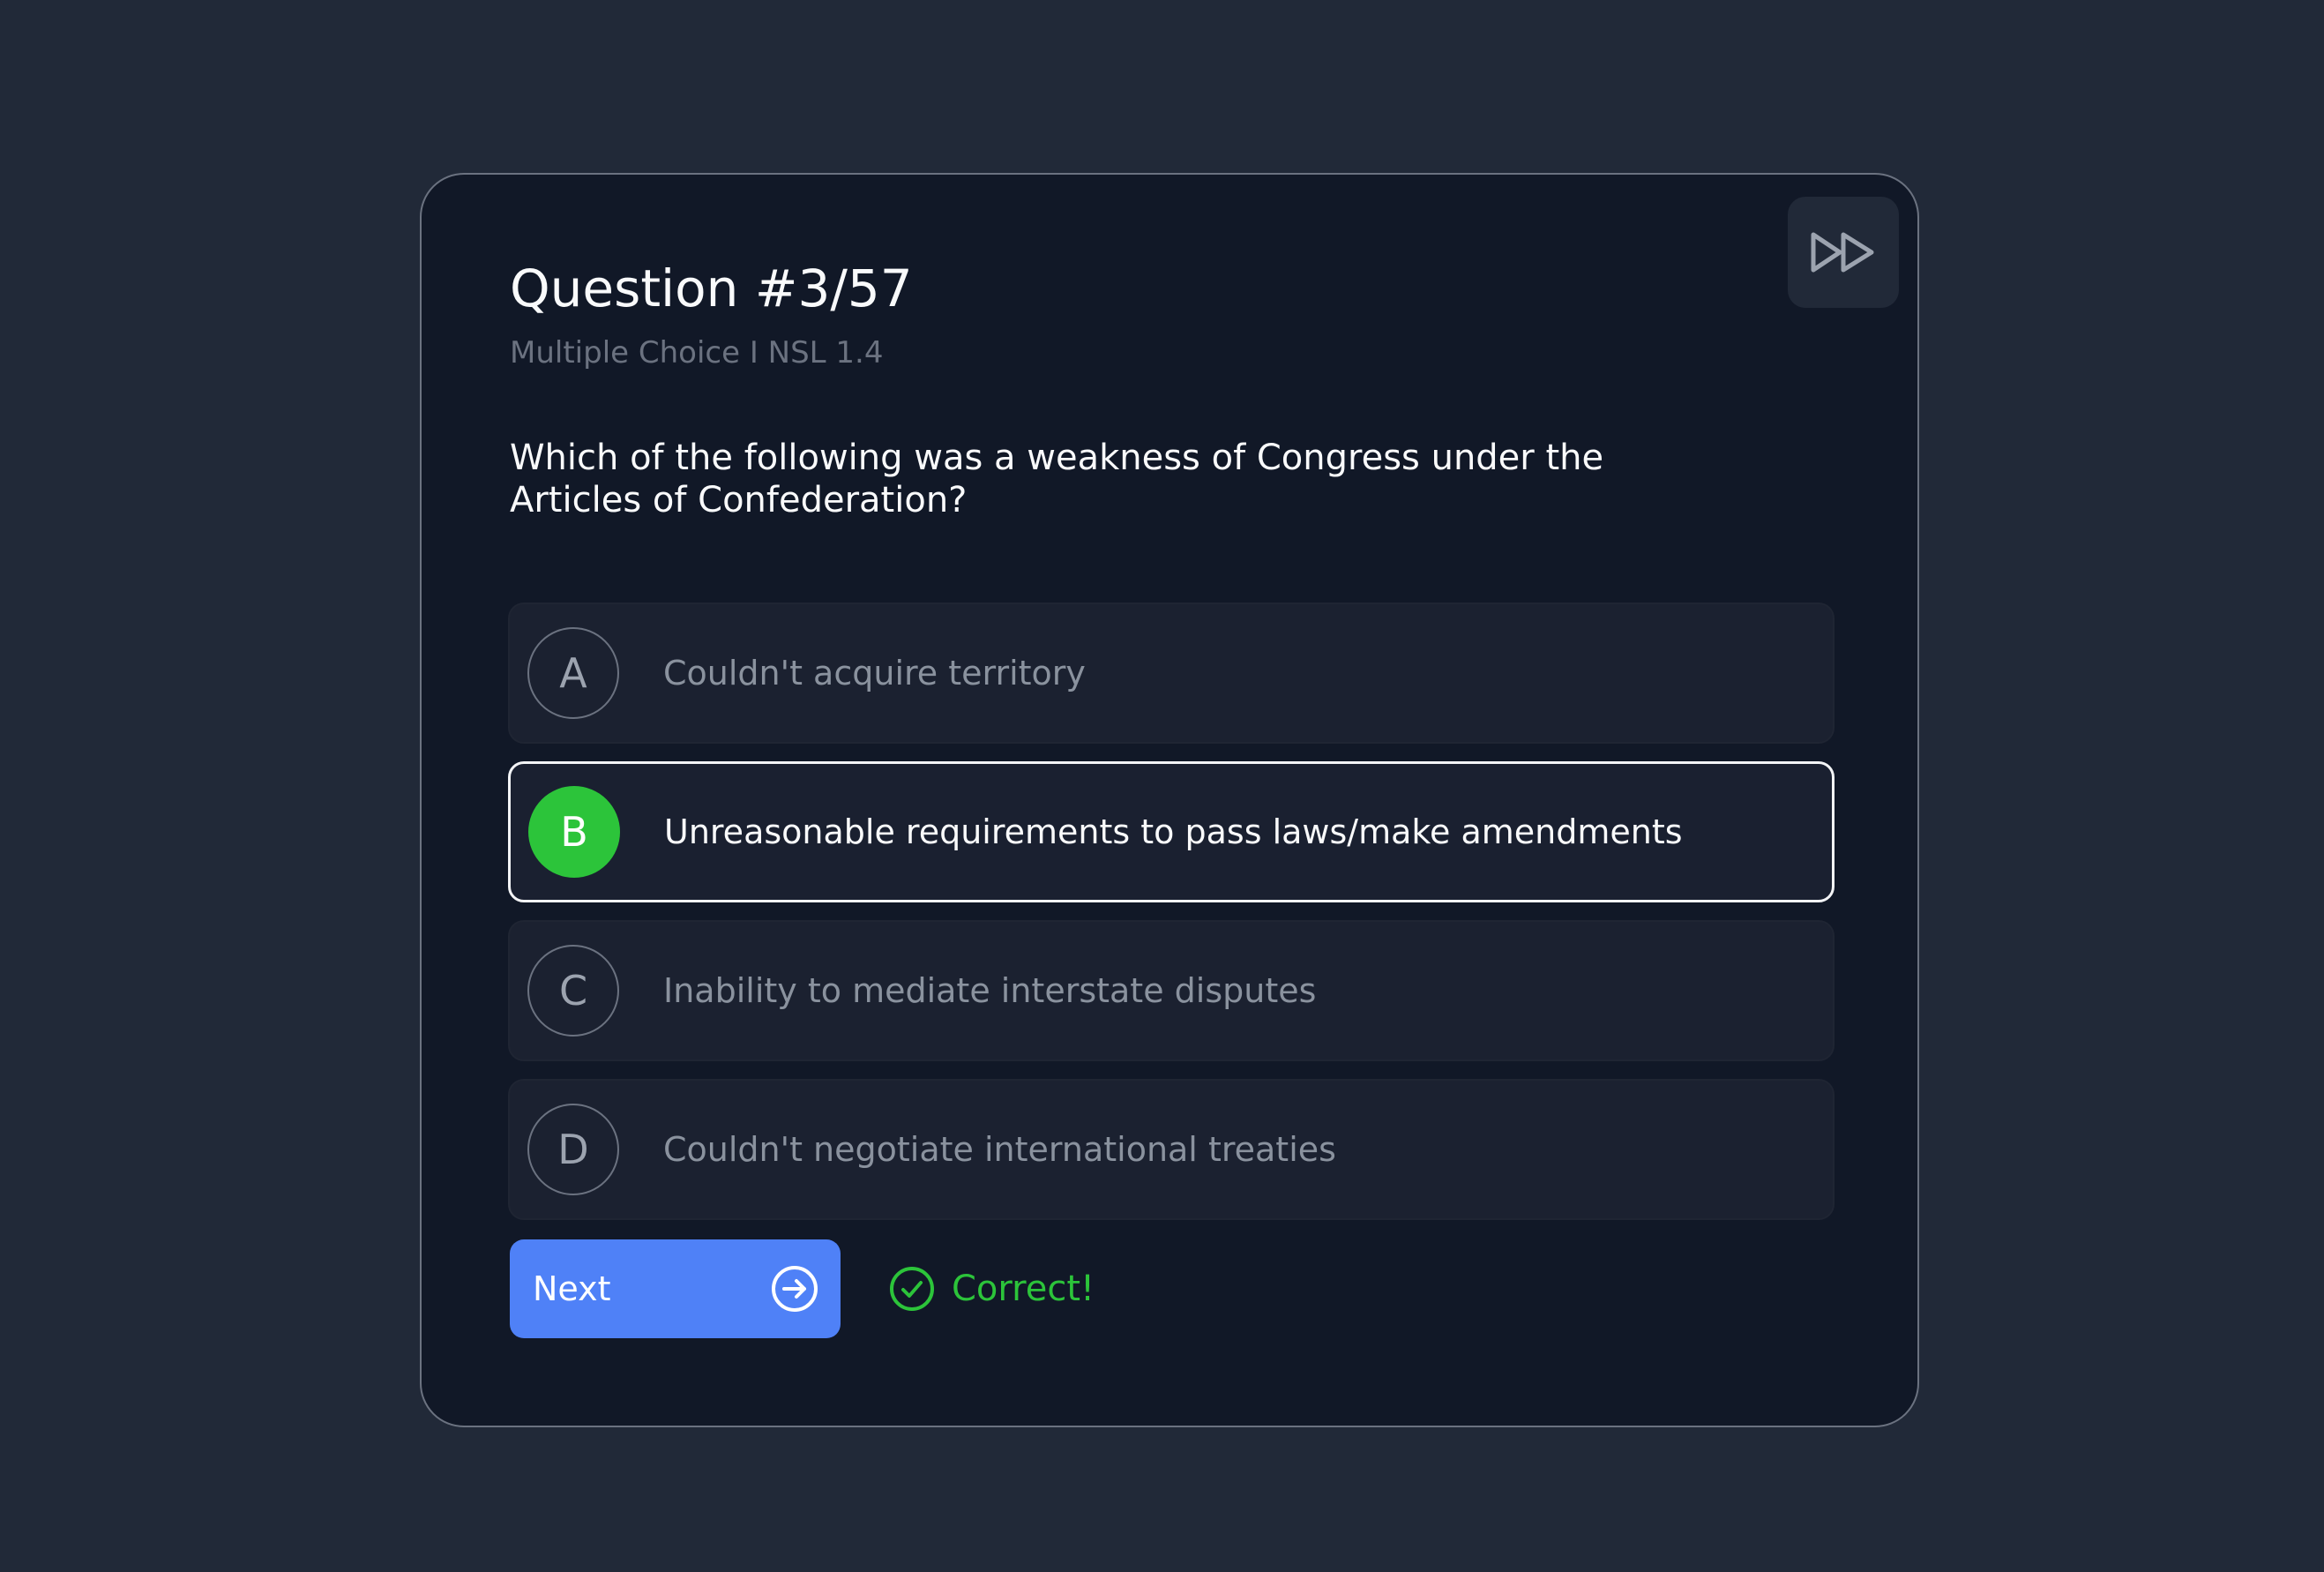 Image resolution: width=2324 pixels, height=1572 pixels. What do you see at coordinates (990, 990) in the screenshot?
I see `option-text: Inability to mediate interstate disputes` at bounding box center [990, 990].